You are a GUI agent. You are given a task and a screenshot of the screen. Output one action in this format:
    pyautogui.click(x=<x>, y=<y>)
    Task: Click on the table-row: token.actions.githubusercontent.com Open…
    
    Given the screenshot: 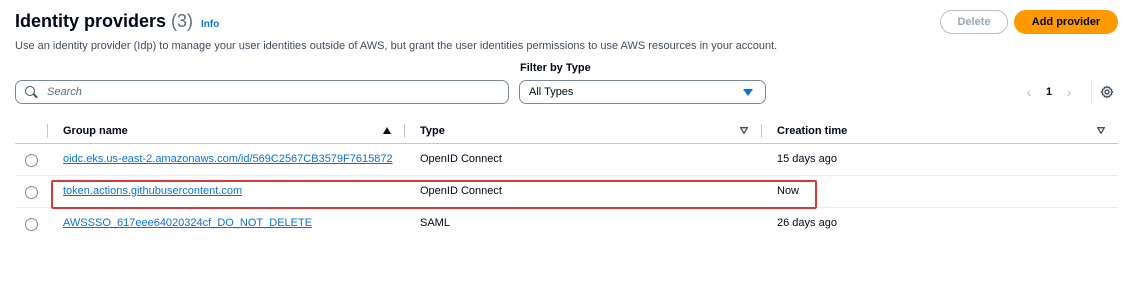 What is the action you would take?
    pyautogui.click(x=566, y=192)
    